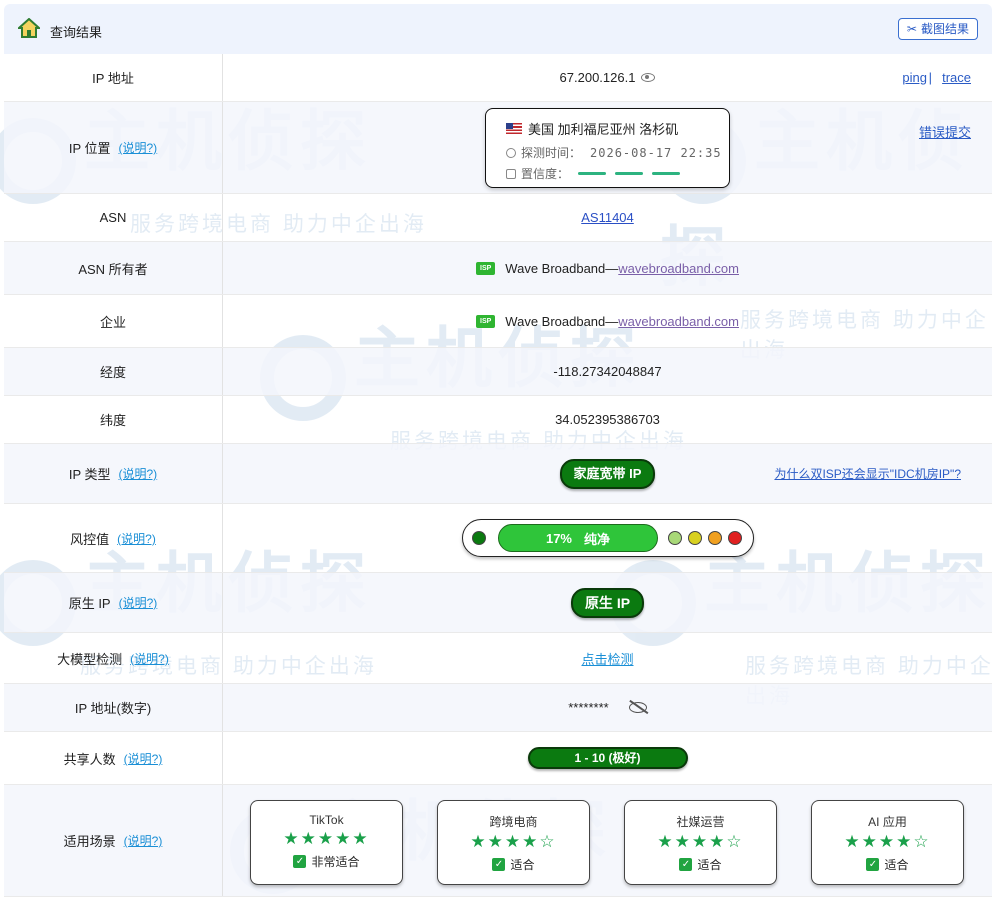  Describe the element at coordinates (678, 321) in the screenshot. I see `company-domain-link: wavebroadband.com` at that location.